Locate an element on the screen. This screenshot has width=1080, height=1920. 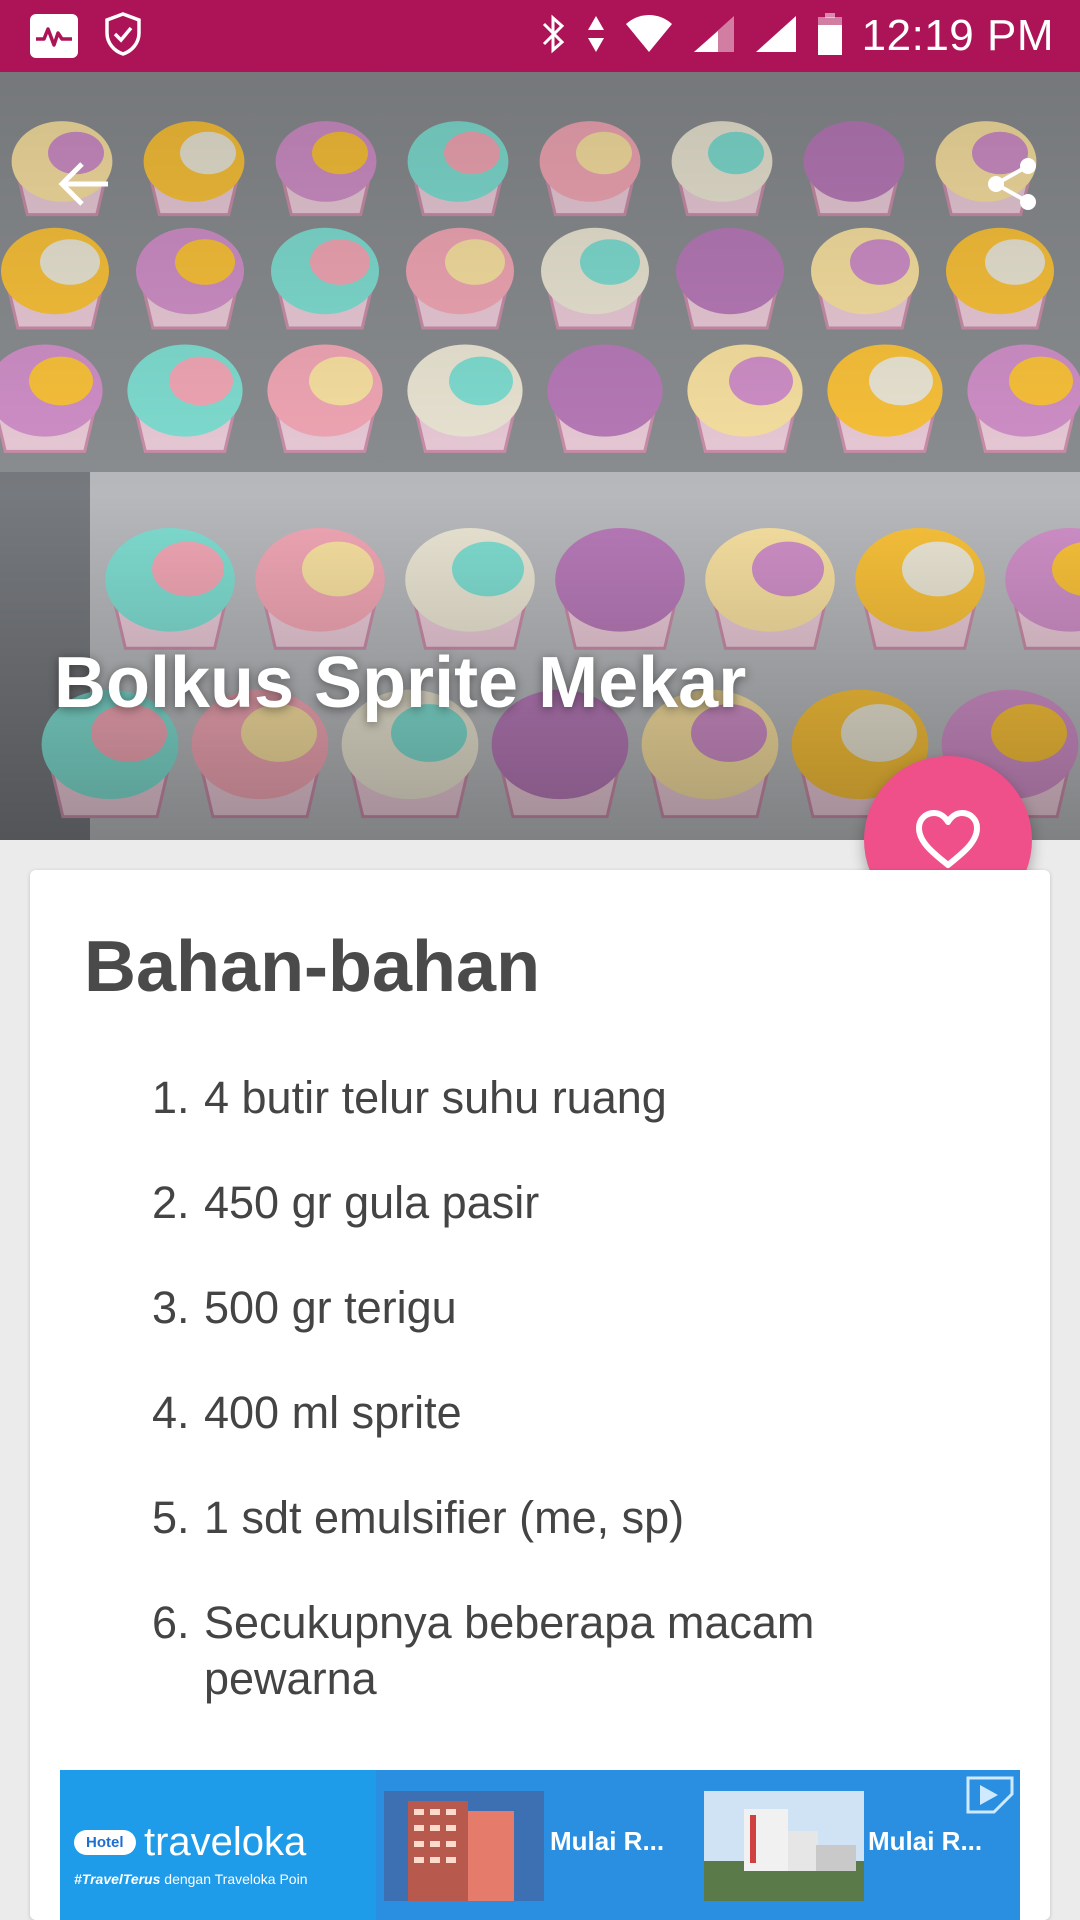
battery-icon is located at coordinates (830, 36).